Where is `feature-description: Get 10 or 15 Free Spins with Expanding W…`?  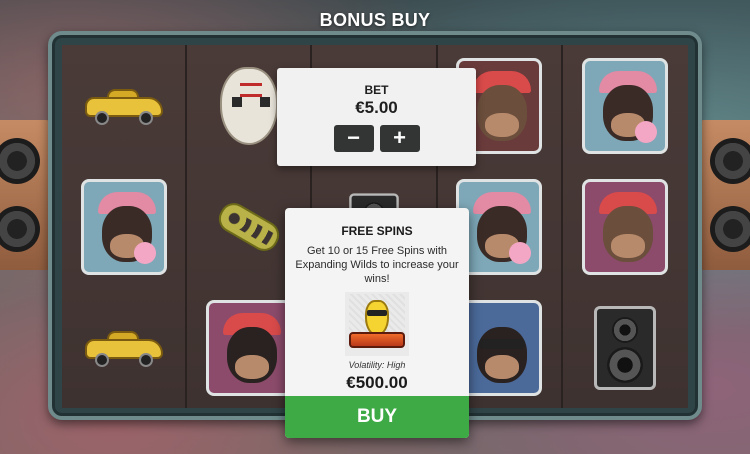
feature-description: Get 10 or 15 Free Spins with Expanding W… is located at coordinates (377, 265).